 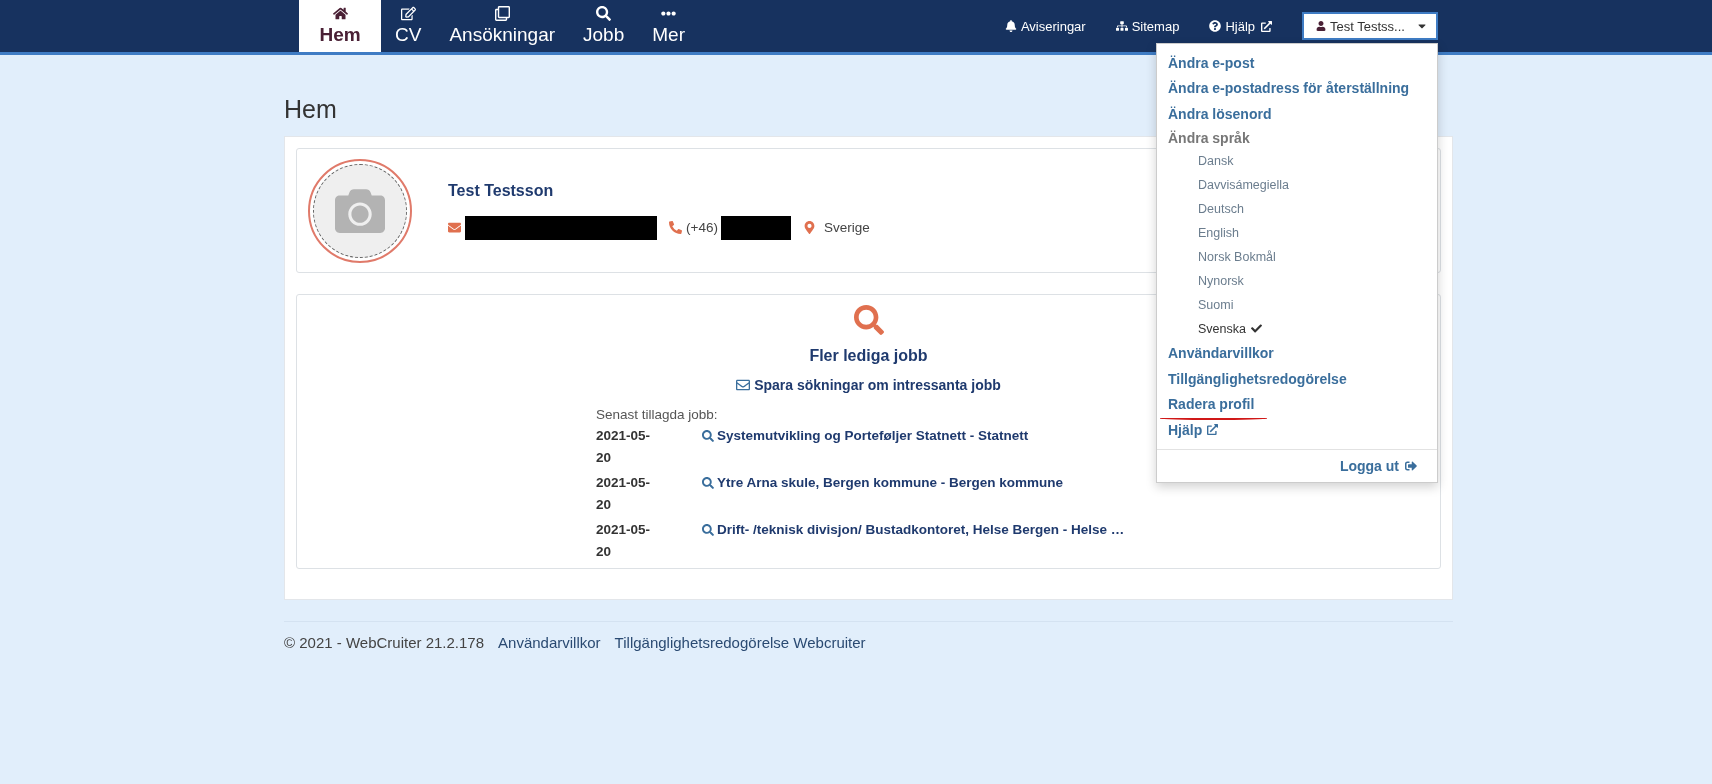 What do you see at coordinates (702, 227) in the screenshot?
I see `phone-prefix: (+46)` at bounding box center [702, 227].